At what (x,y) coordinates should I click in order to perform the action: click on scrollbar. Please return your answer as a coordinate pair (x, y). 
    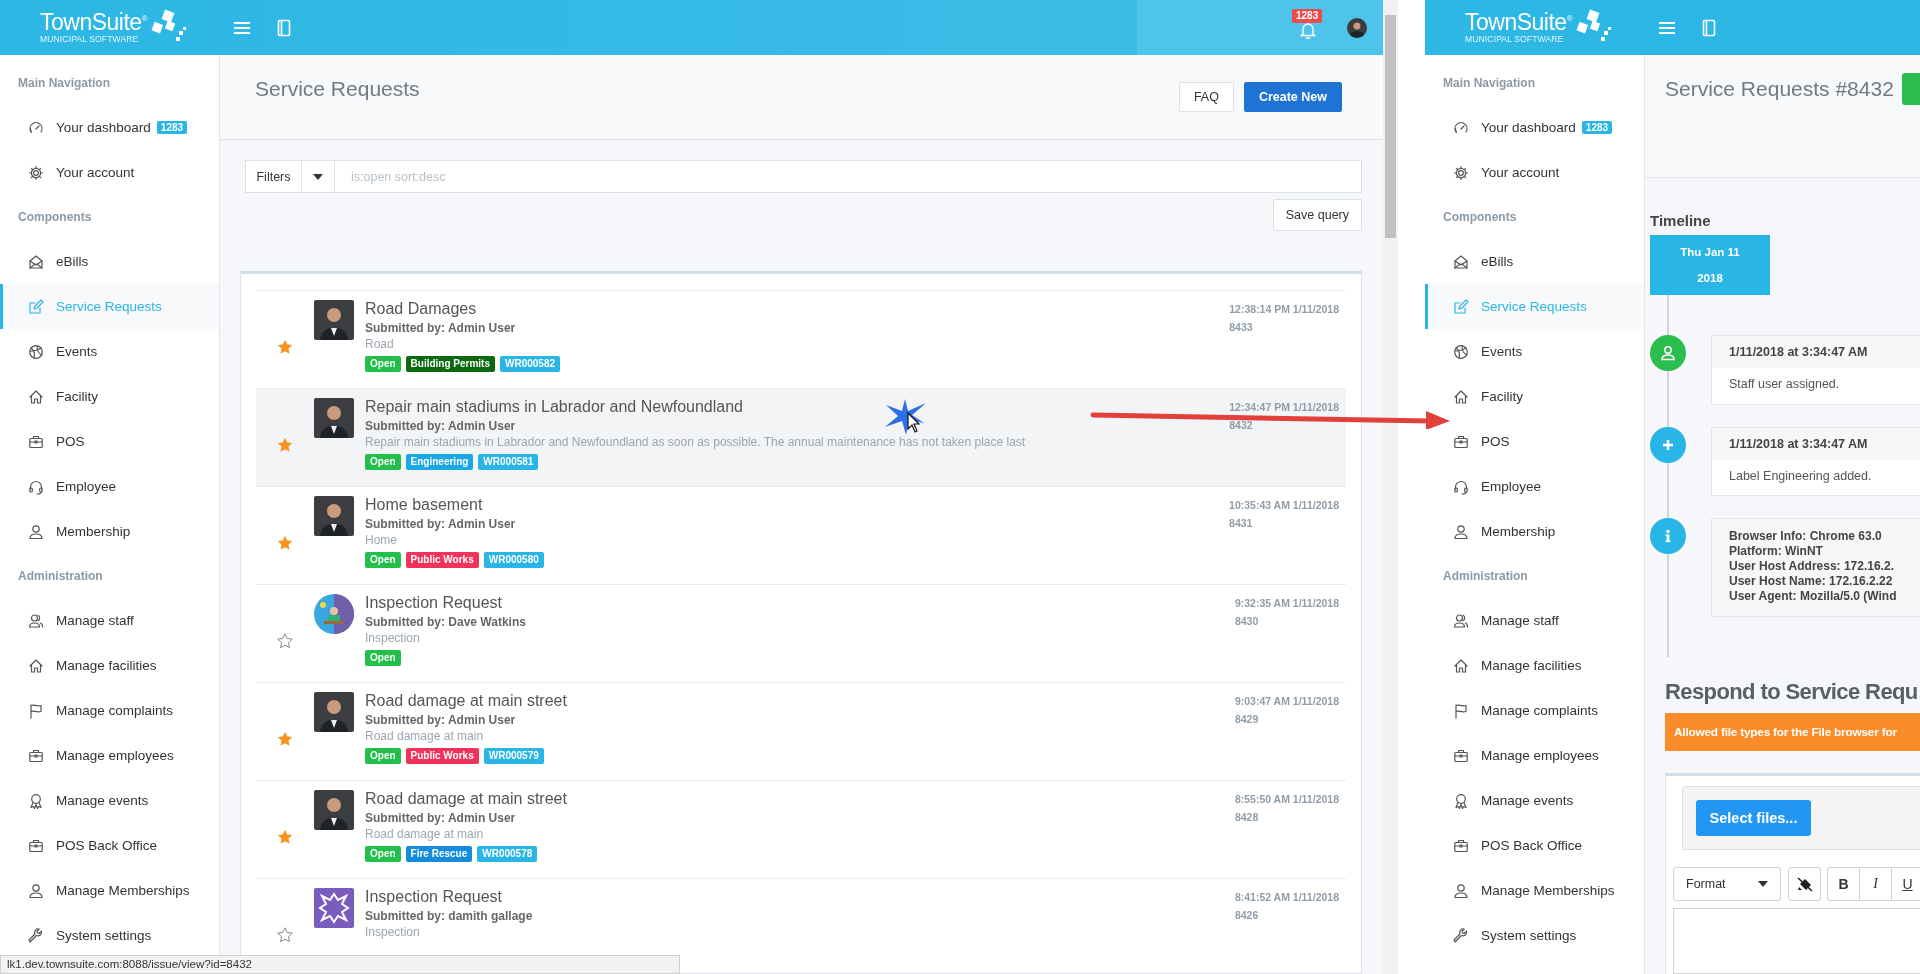
    Looking at the image, I should click on (1390, 487).